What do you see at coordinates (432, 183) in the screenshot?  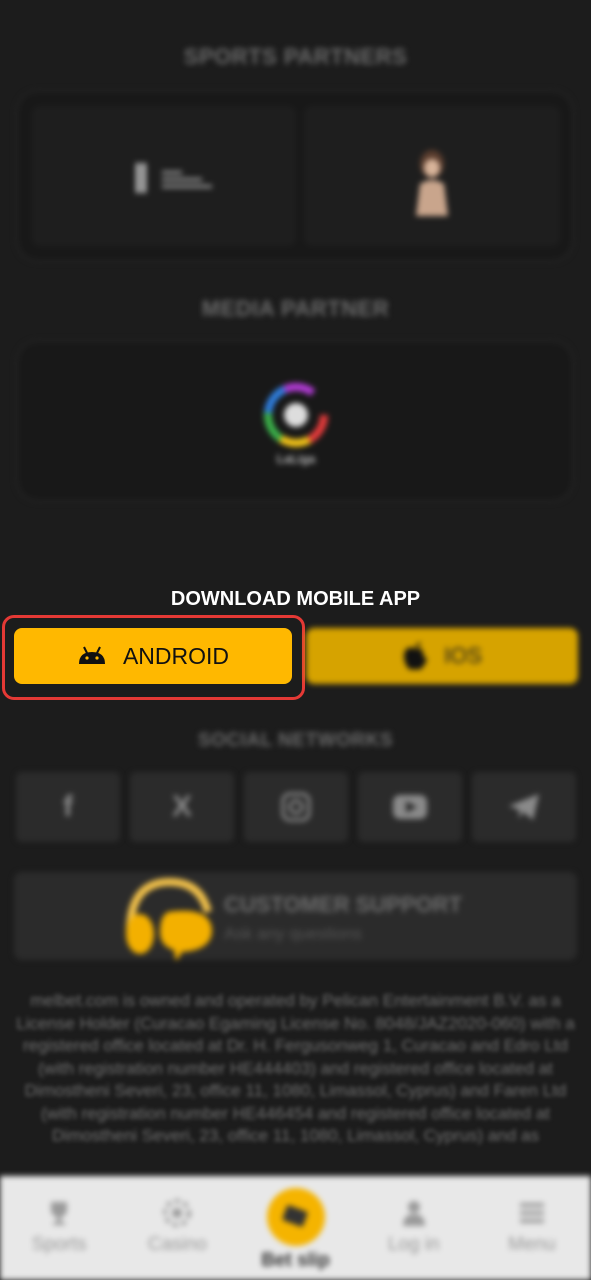 I see `athlete-photo-icon` at bounding box center [432, 183].